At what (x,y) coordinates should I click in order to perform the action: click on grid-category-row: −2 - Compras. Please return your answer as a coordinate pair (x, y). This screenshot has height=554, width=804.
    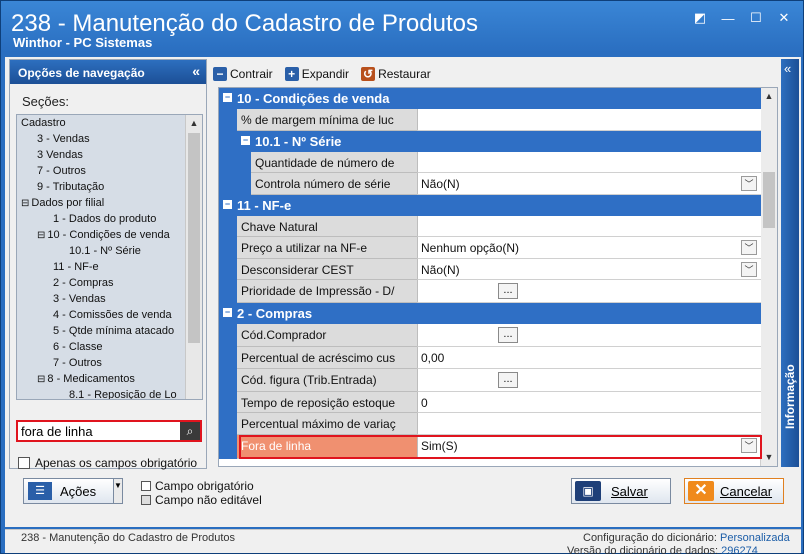
    Looking at the image, I should click on (490, 313).